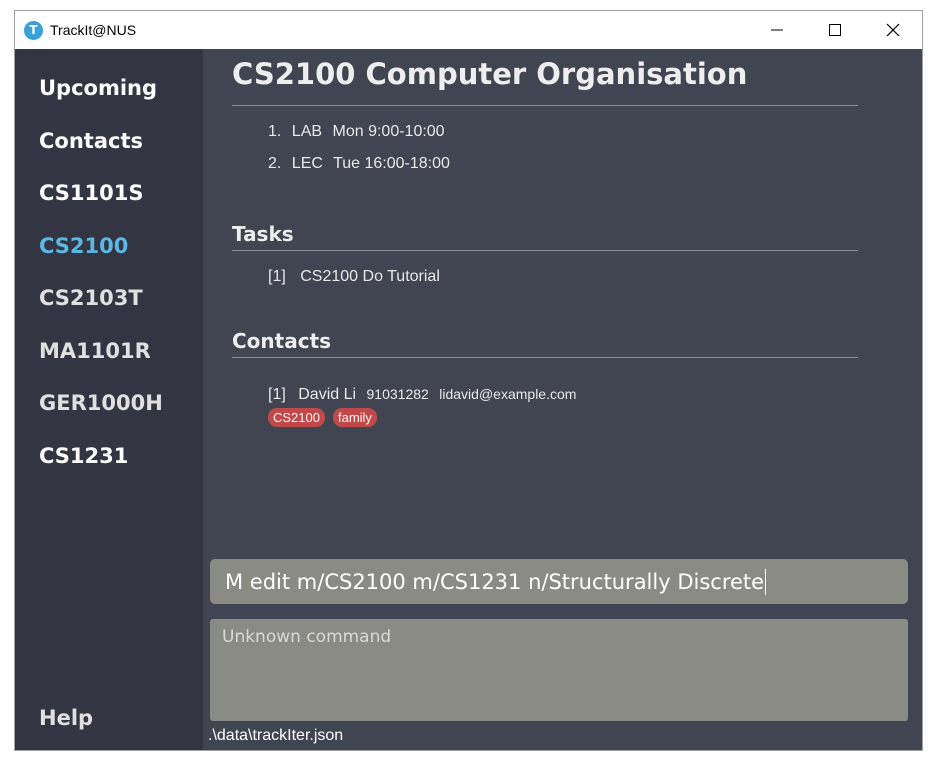  What do you see at coordinates (277, 276) in the screenshot?
I see `task-index: [1]` at bounding box center [277, 276].